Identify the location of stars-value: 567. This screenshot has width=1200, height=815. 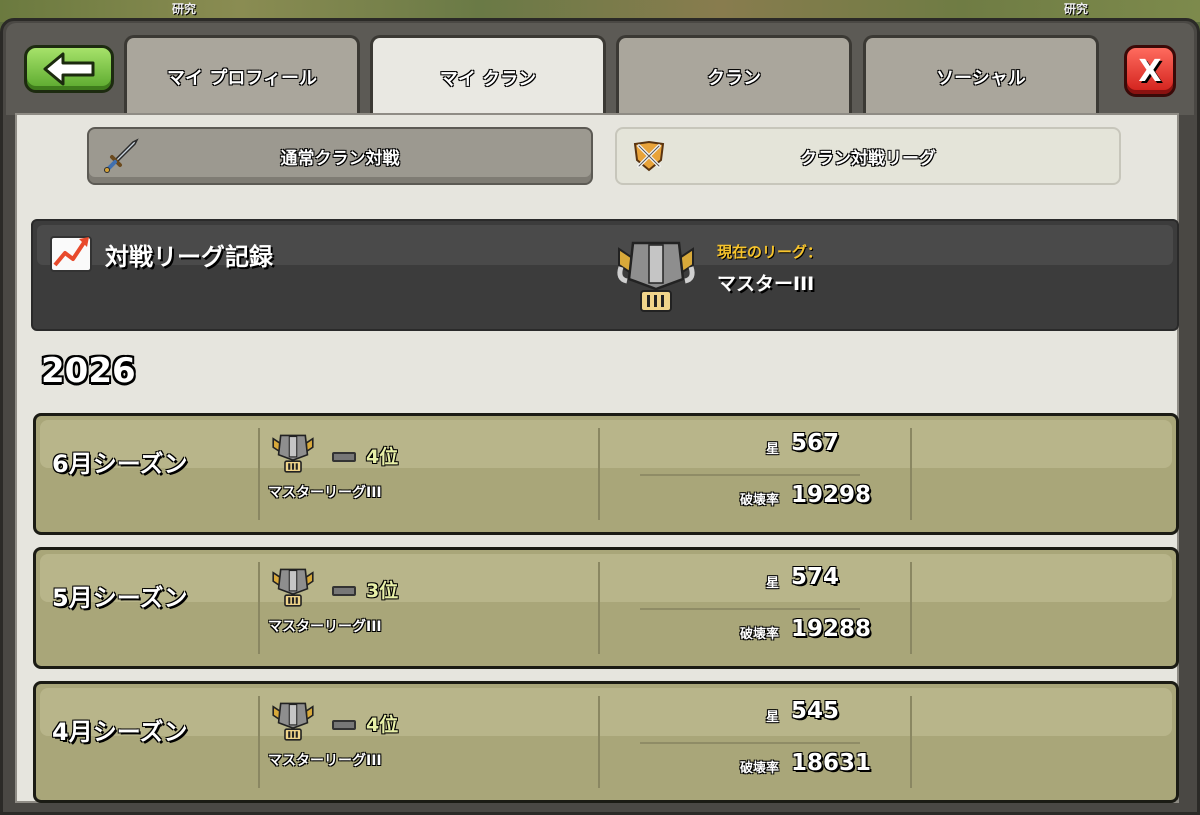
(815, 443).